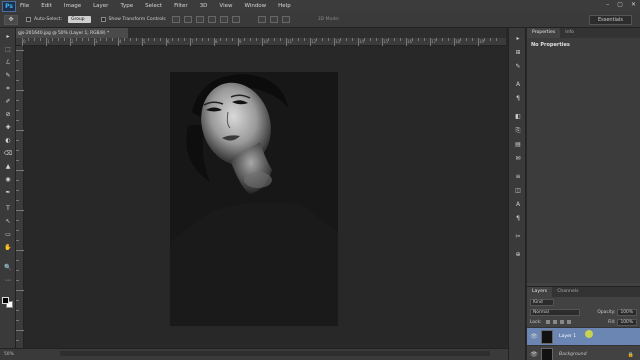  Describe the element at coordinates (8, 36) in the screenshot. I see `move-tool-icon: ▸` at that location.